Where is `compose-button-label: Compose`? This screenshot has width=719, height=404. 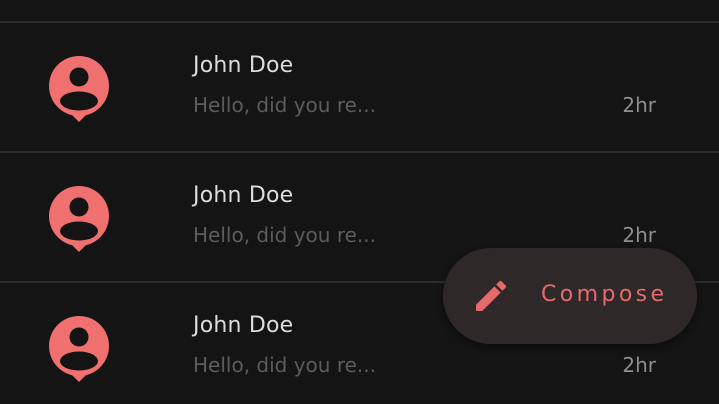
compose-button-label: Compose is located at coordinates (604, 294).